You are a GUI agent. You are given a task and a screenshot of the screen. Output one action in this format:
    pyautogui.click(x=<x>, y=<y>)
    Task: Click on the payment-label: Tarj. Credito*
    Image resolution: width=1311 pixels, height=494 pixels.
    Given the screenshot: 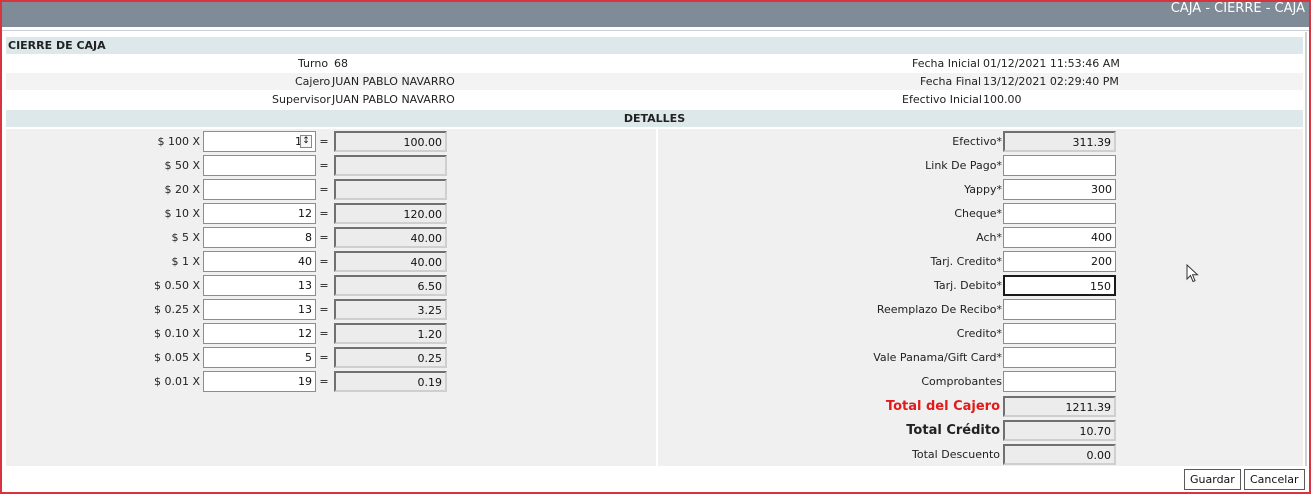 What is the action you would take?
    pyautogui.click(x=966, y=261)
    